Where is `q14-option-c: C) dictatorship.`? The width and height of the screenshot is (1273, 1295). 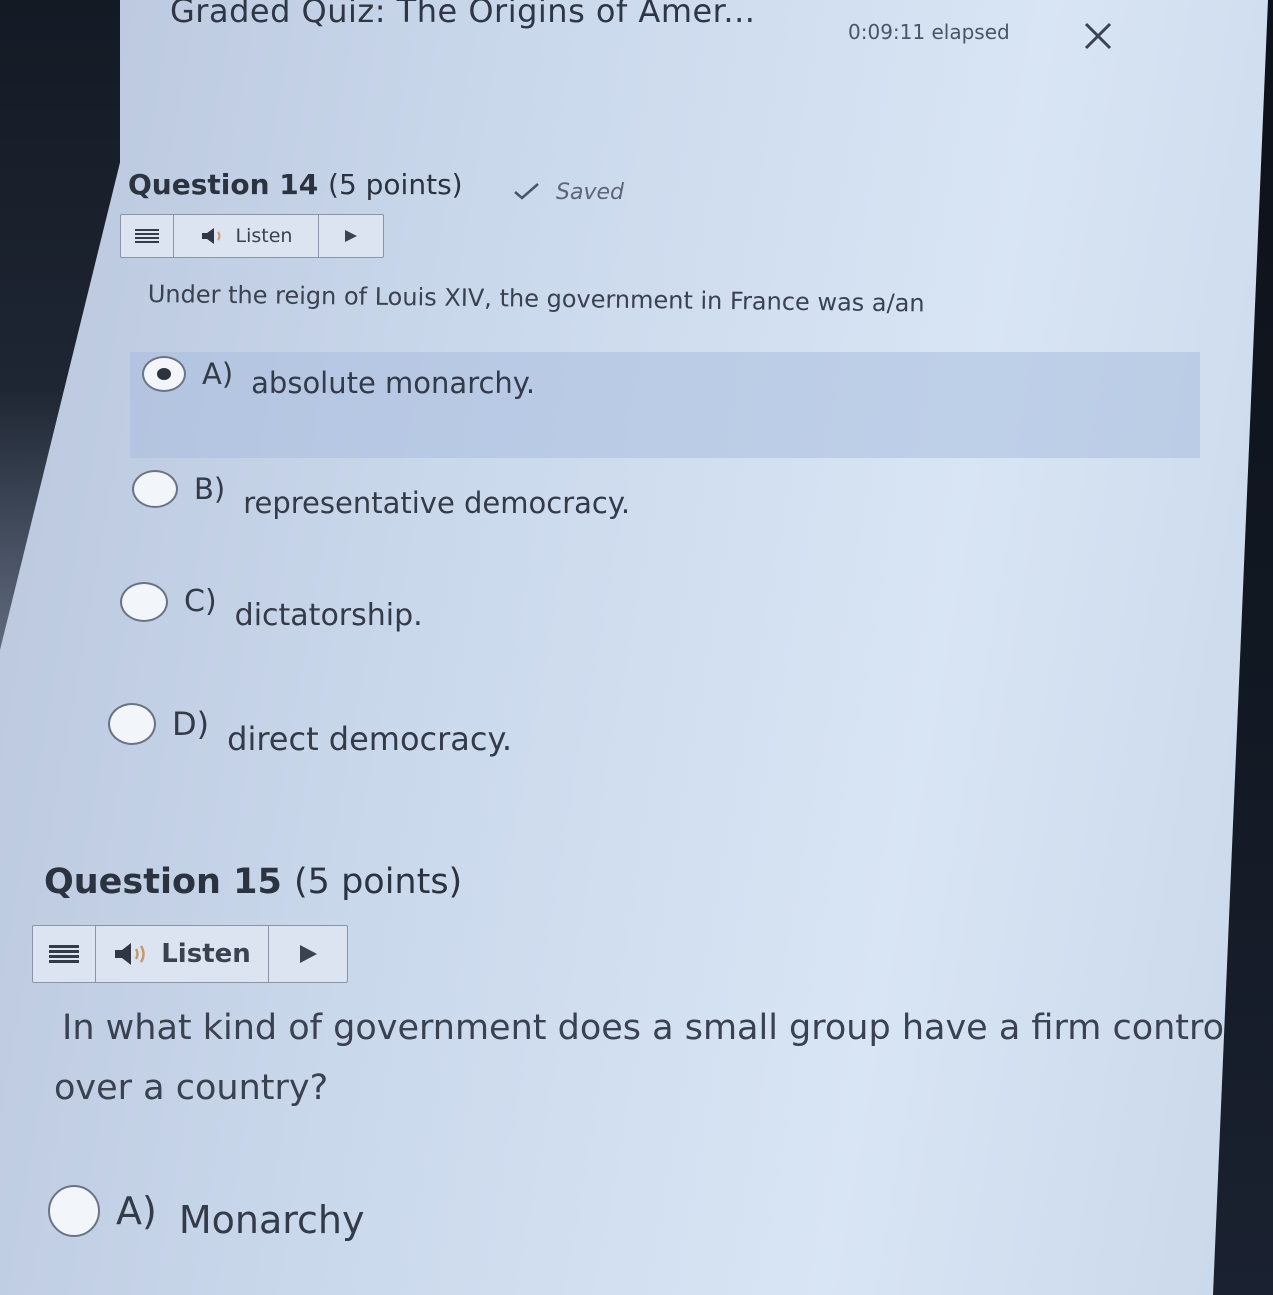 q14-option-c: C) dictatorship. is located at coordinates (271, 601).